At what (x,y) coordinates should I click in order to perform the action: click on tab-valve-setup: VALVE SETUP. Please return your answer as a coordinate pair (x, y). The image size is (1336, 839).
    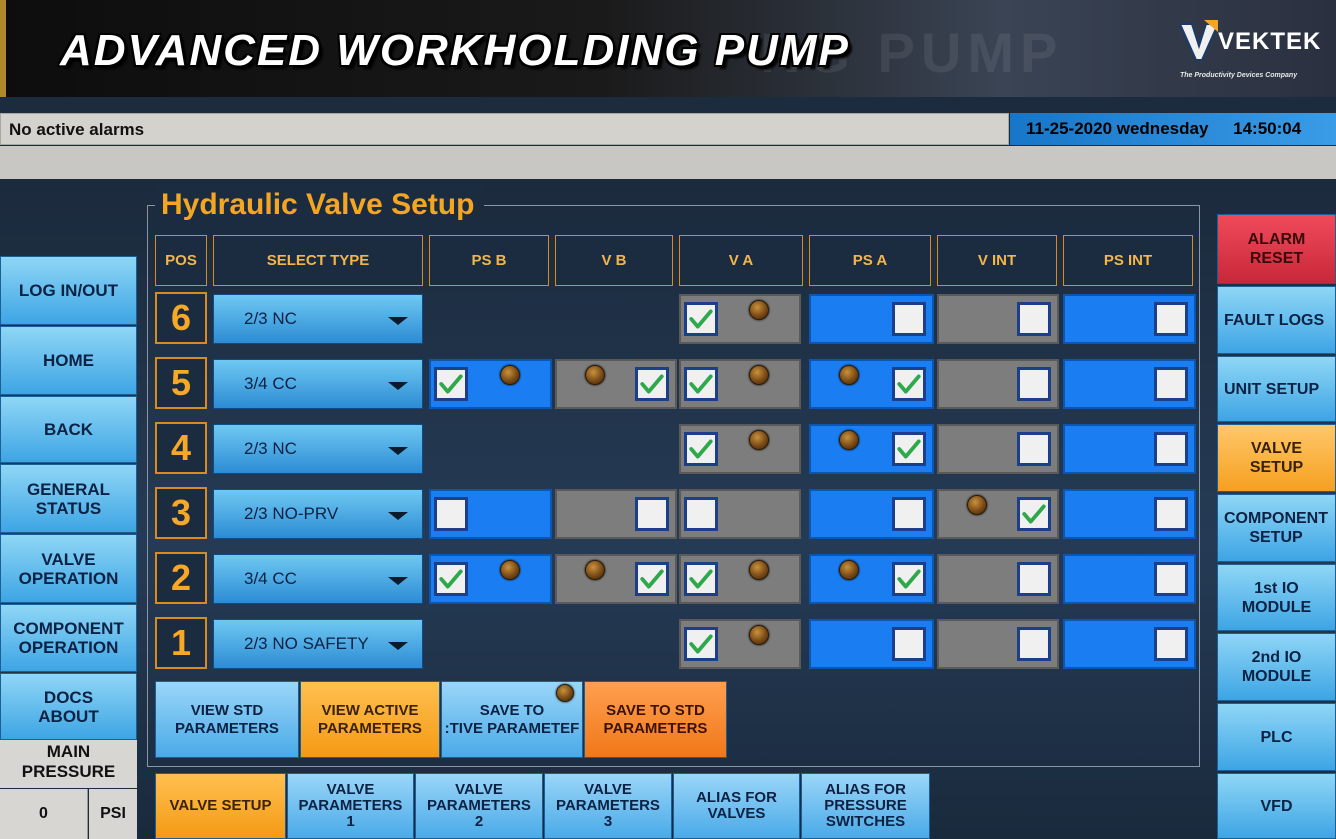
    Looking at the image, I should click on (220, 806).